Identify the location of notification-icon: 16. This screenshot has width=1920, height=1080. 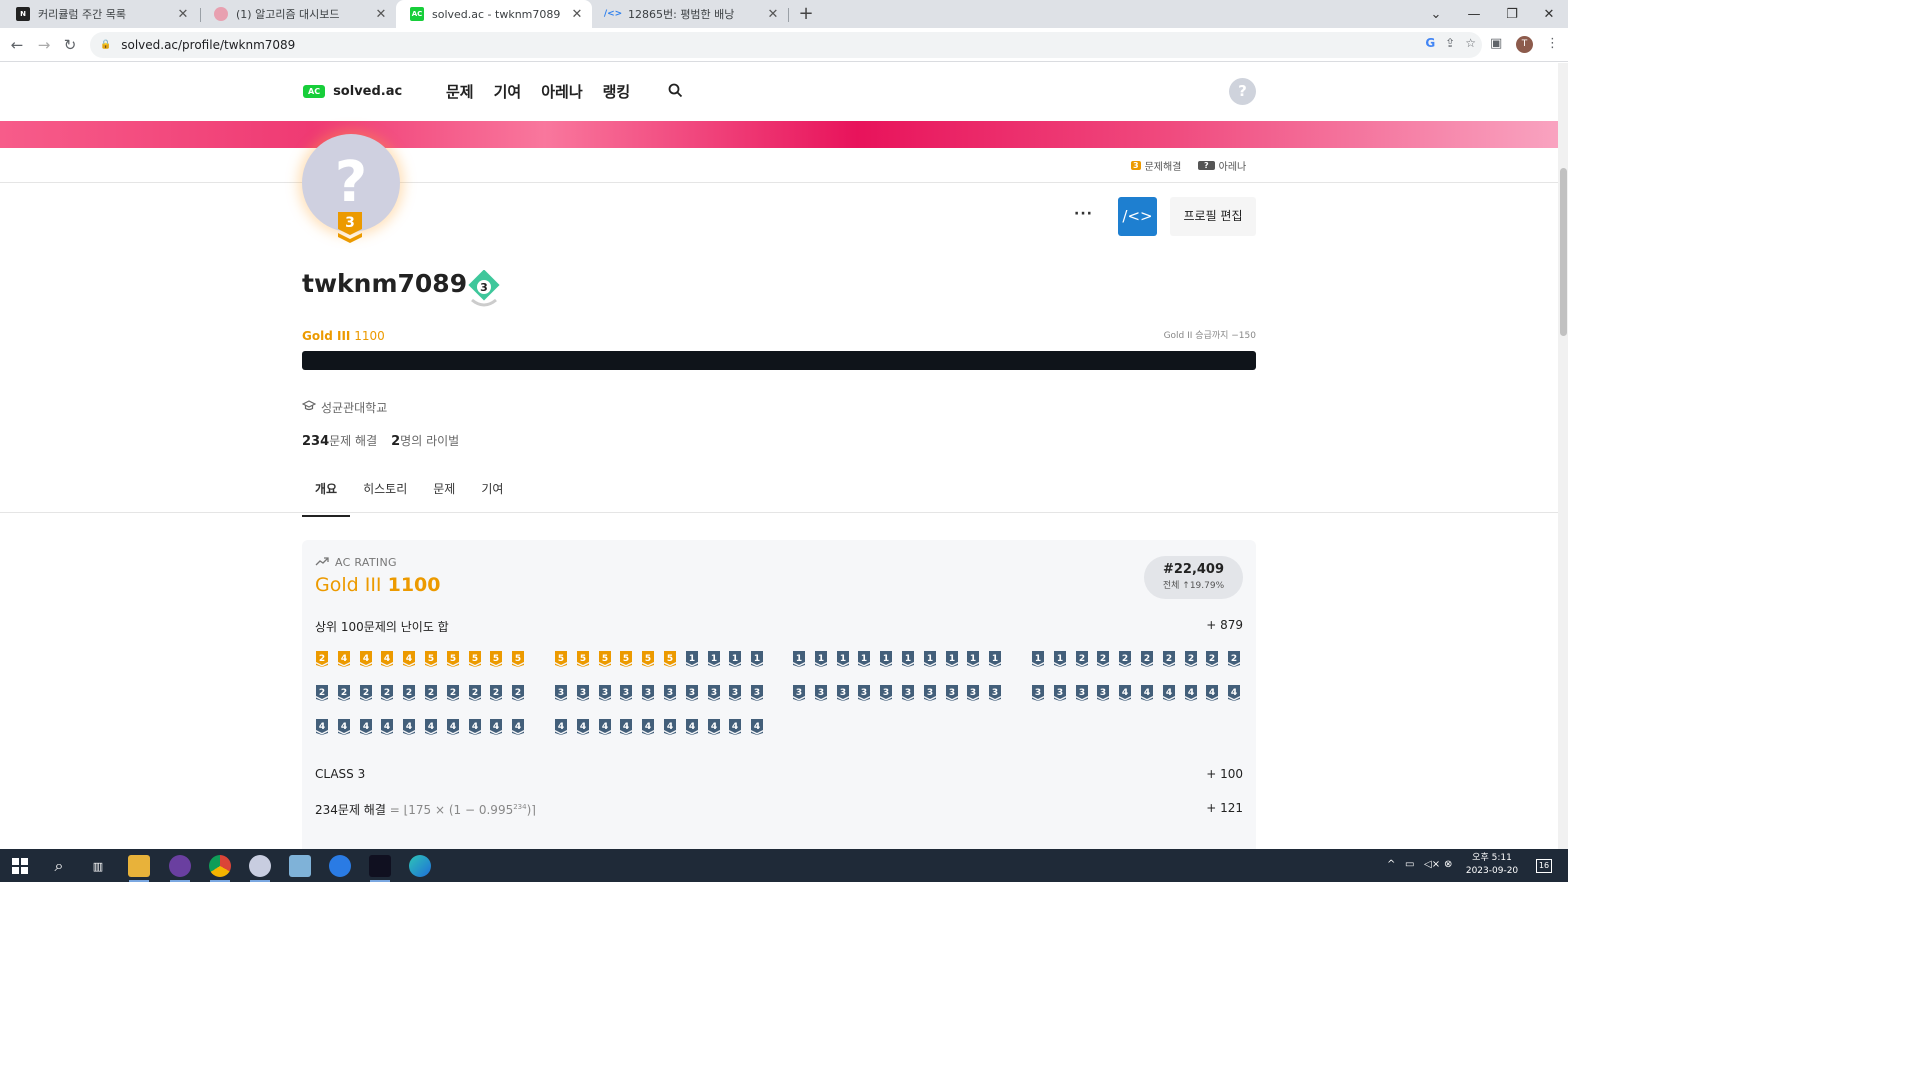
(1544, 866).